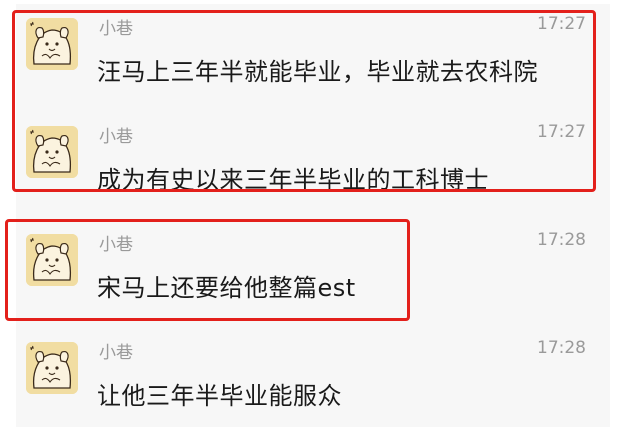 The width and height of the screenshot is (640, 427). What do you see at coordinates (219, 396) in the screenshot?
I see `message-text: 让他三年半毕业能服众` at bounding box center [219, 396].